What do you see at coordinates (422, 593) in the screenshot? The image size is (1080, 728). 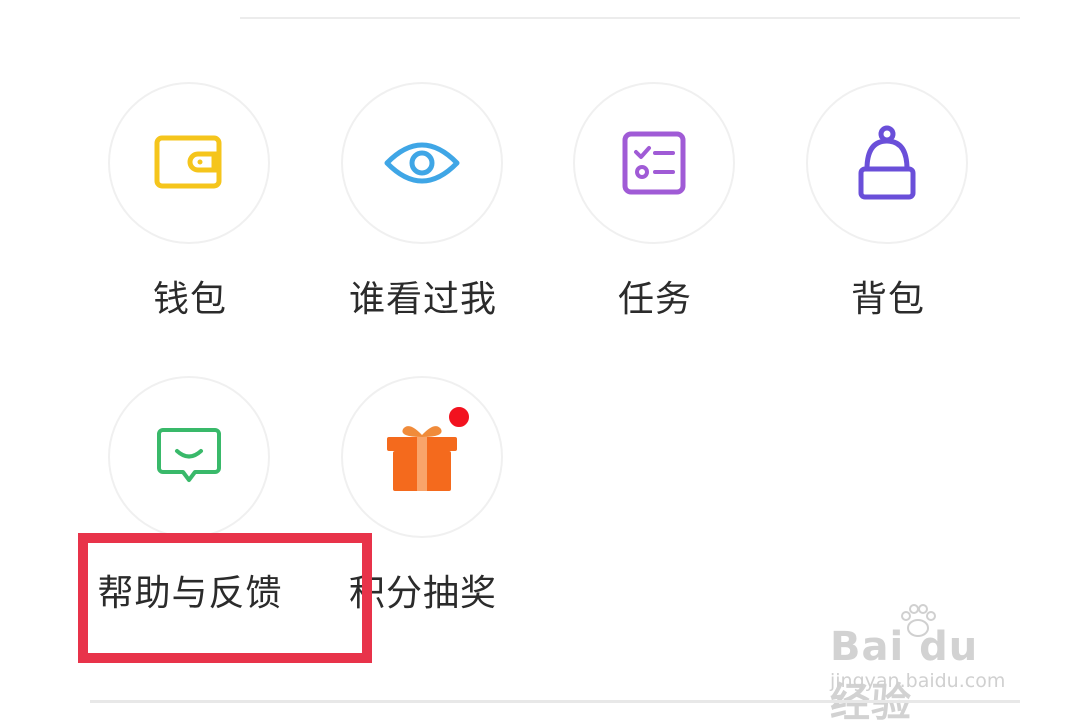 I see `menu-item-label: 积分抽奖` at bounding box center [422, 593].